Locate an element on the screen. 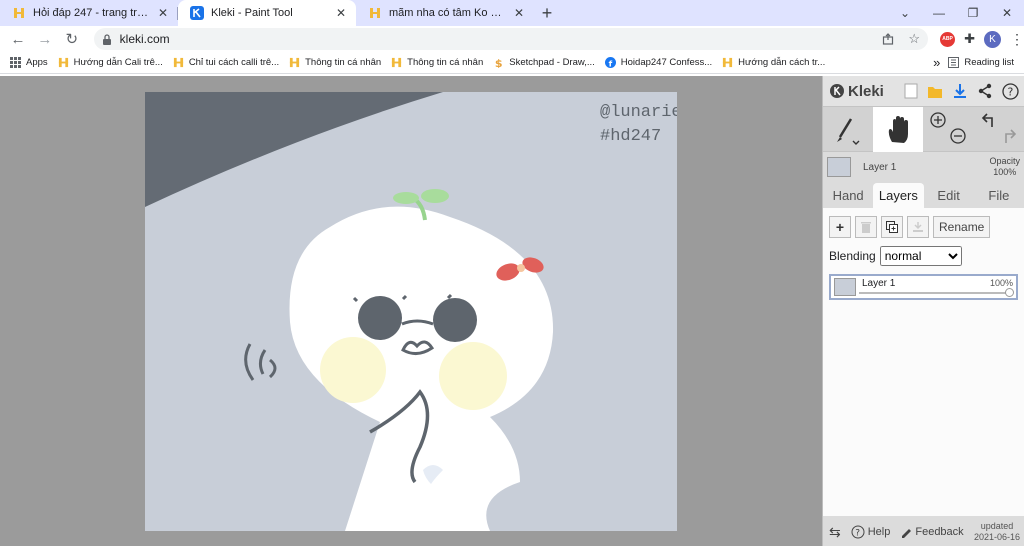  url-text: kleki.com is located at coordinates (144, 39).